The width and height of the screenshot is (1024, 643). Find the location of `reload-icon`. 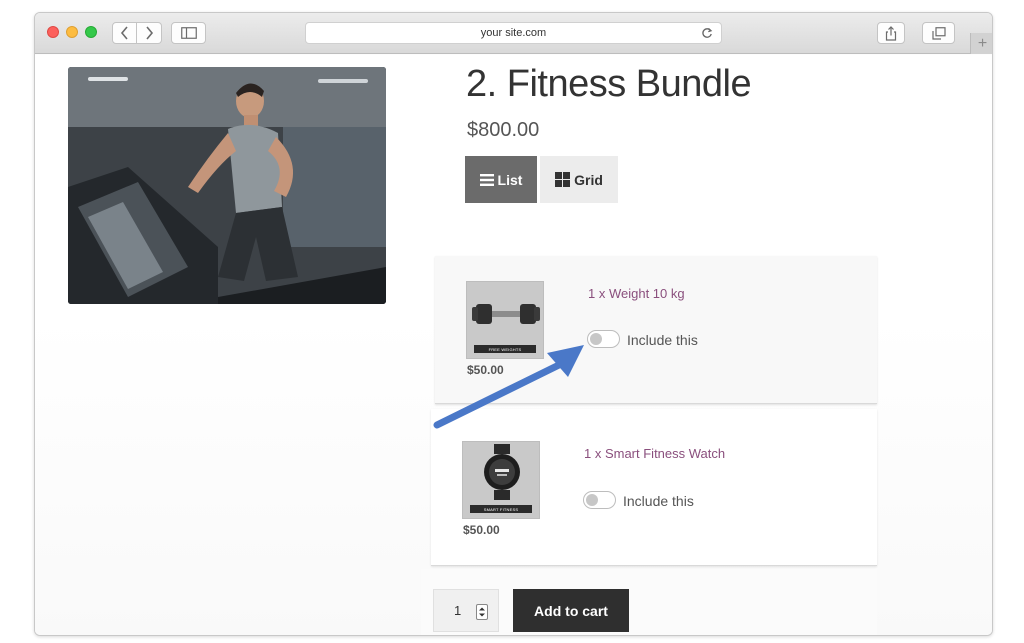

reload-icon is located at coordinates (707, 33).